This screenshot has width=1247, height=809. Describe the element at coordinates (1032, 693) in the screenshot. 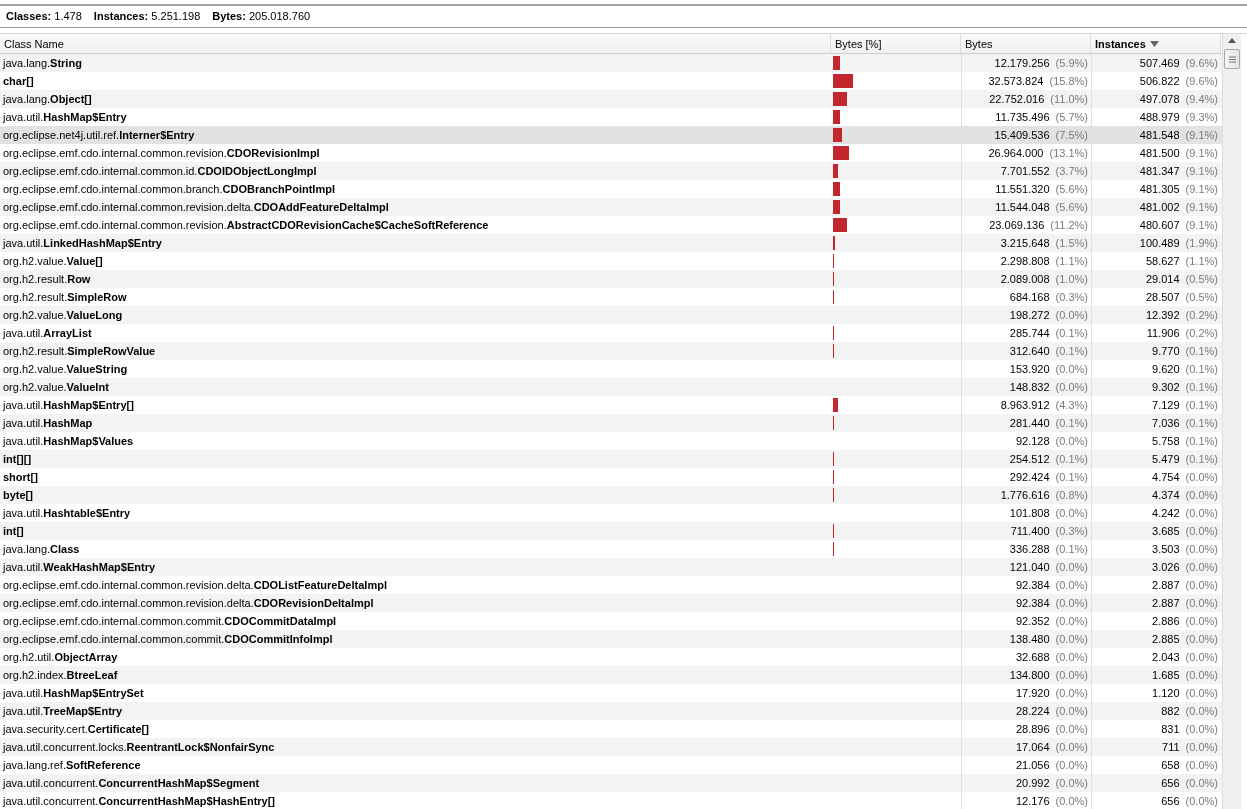

I see `table-cell: 17.920` at that location.